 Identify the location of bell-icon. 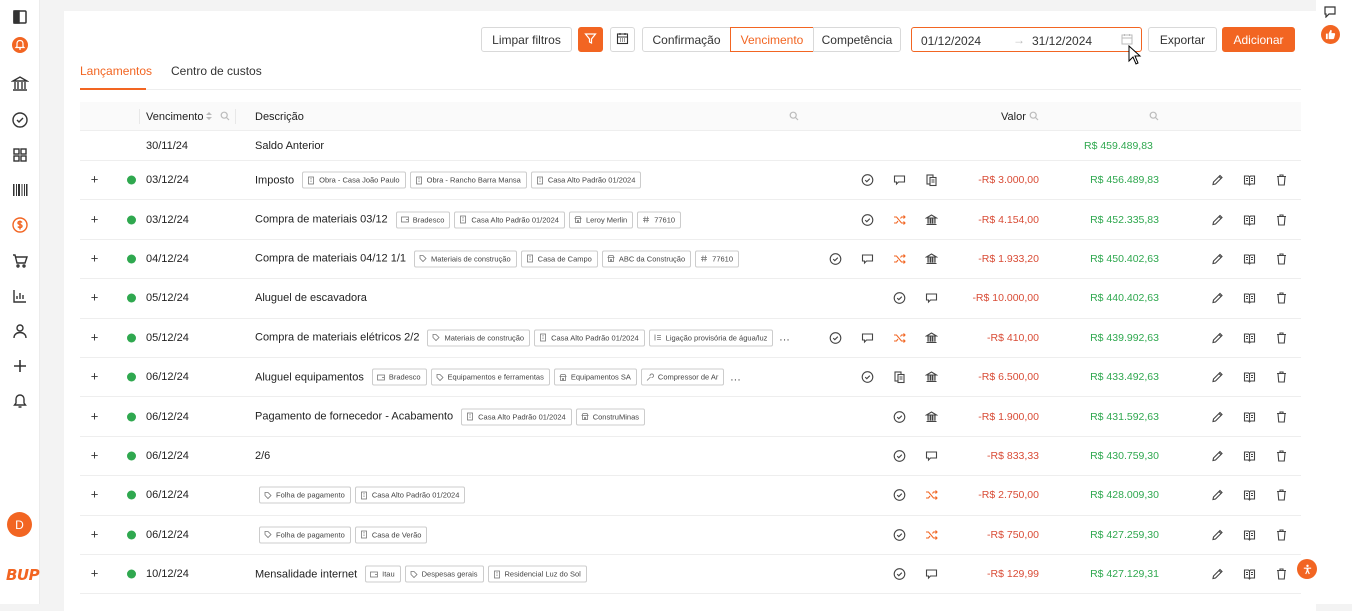
(20, 401).